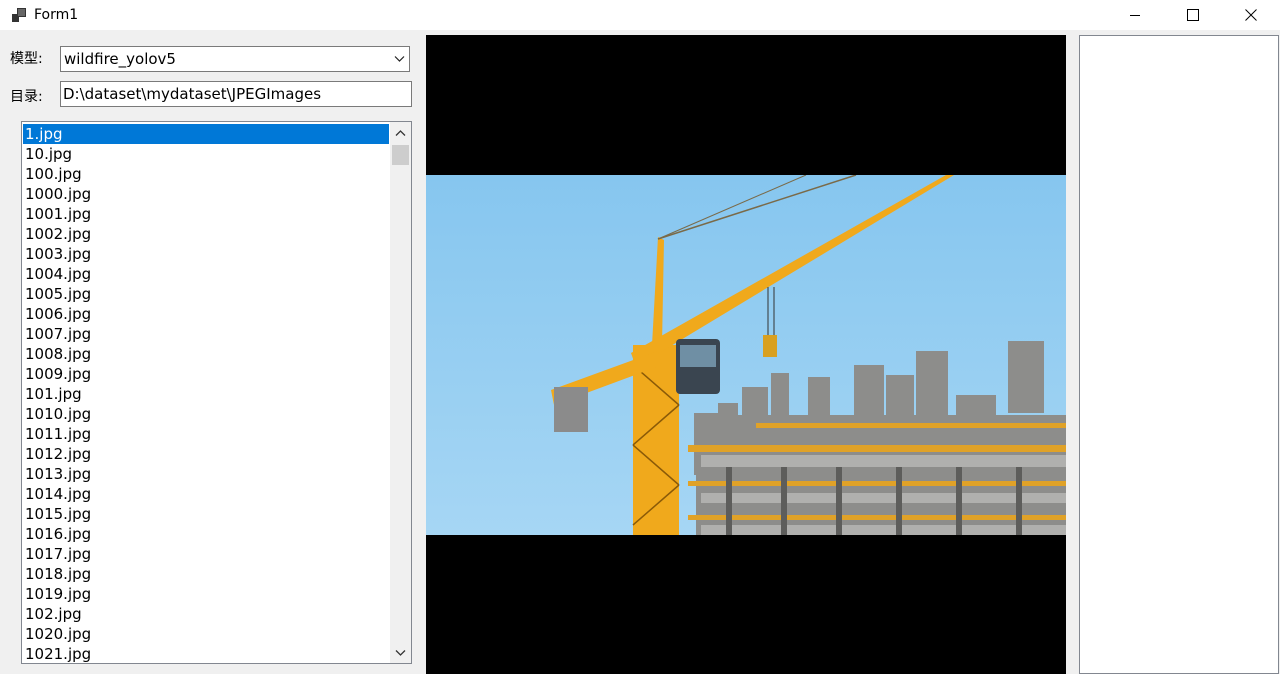  I want to click on list-item: 1015.jpg, so click(206, 514).